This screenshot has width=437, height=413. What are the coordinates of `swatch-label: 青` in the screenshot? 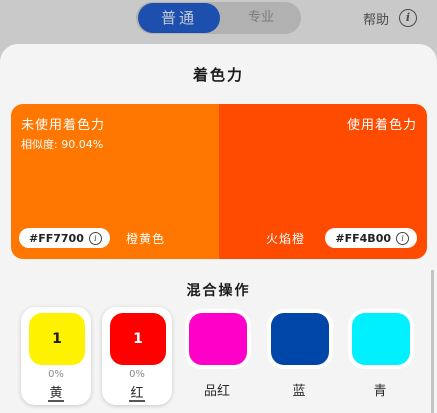 It's located at (380, 391).